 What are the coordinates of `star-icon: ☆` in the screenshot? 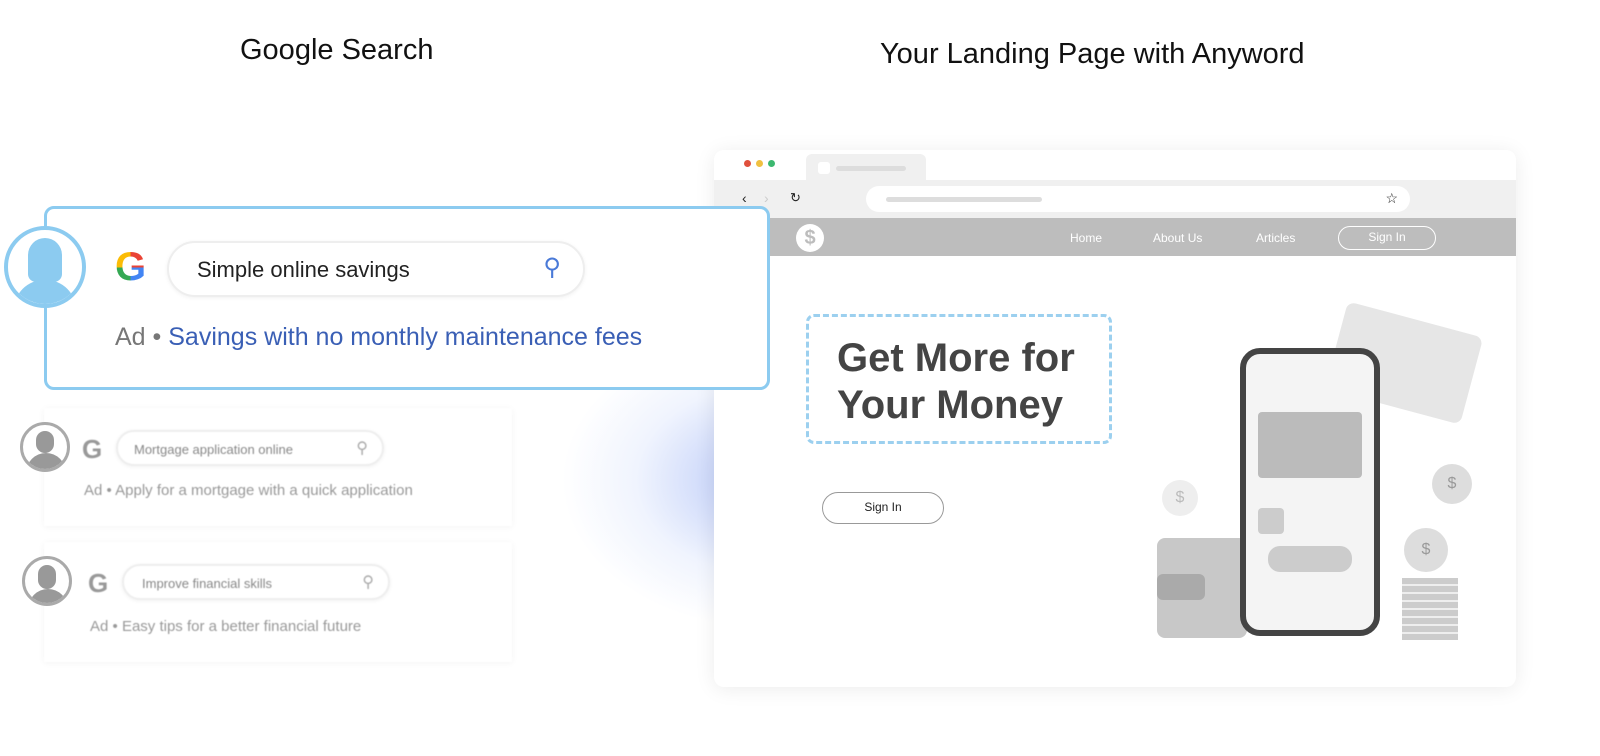 It's located at (1391, 198).